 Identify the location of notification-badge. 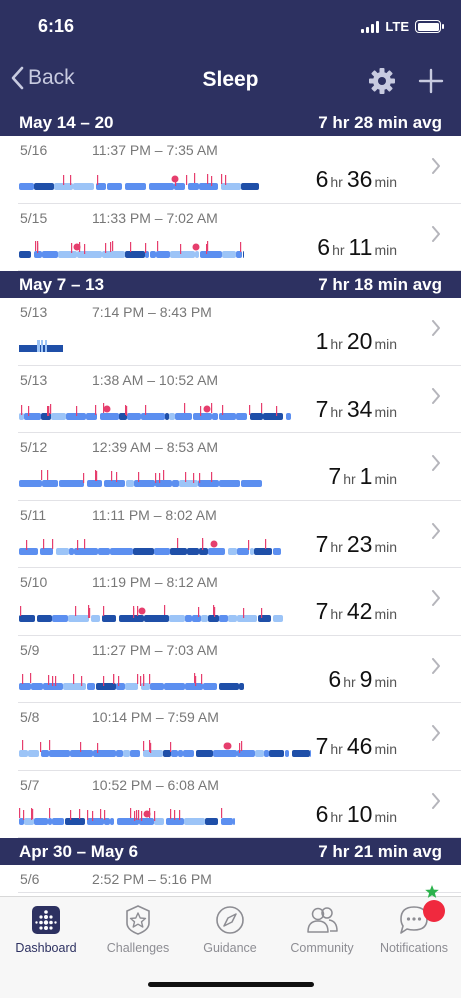
(434, 911).